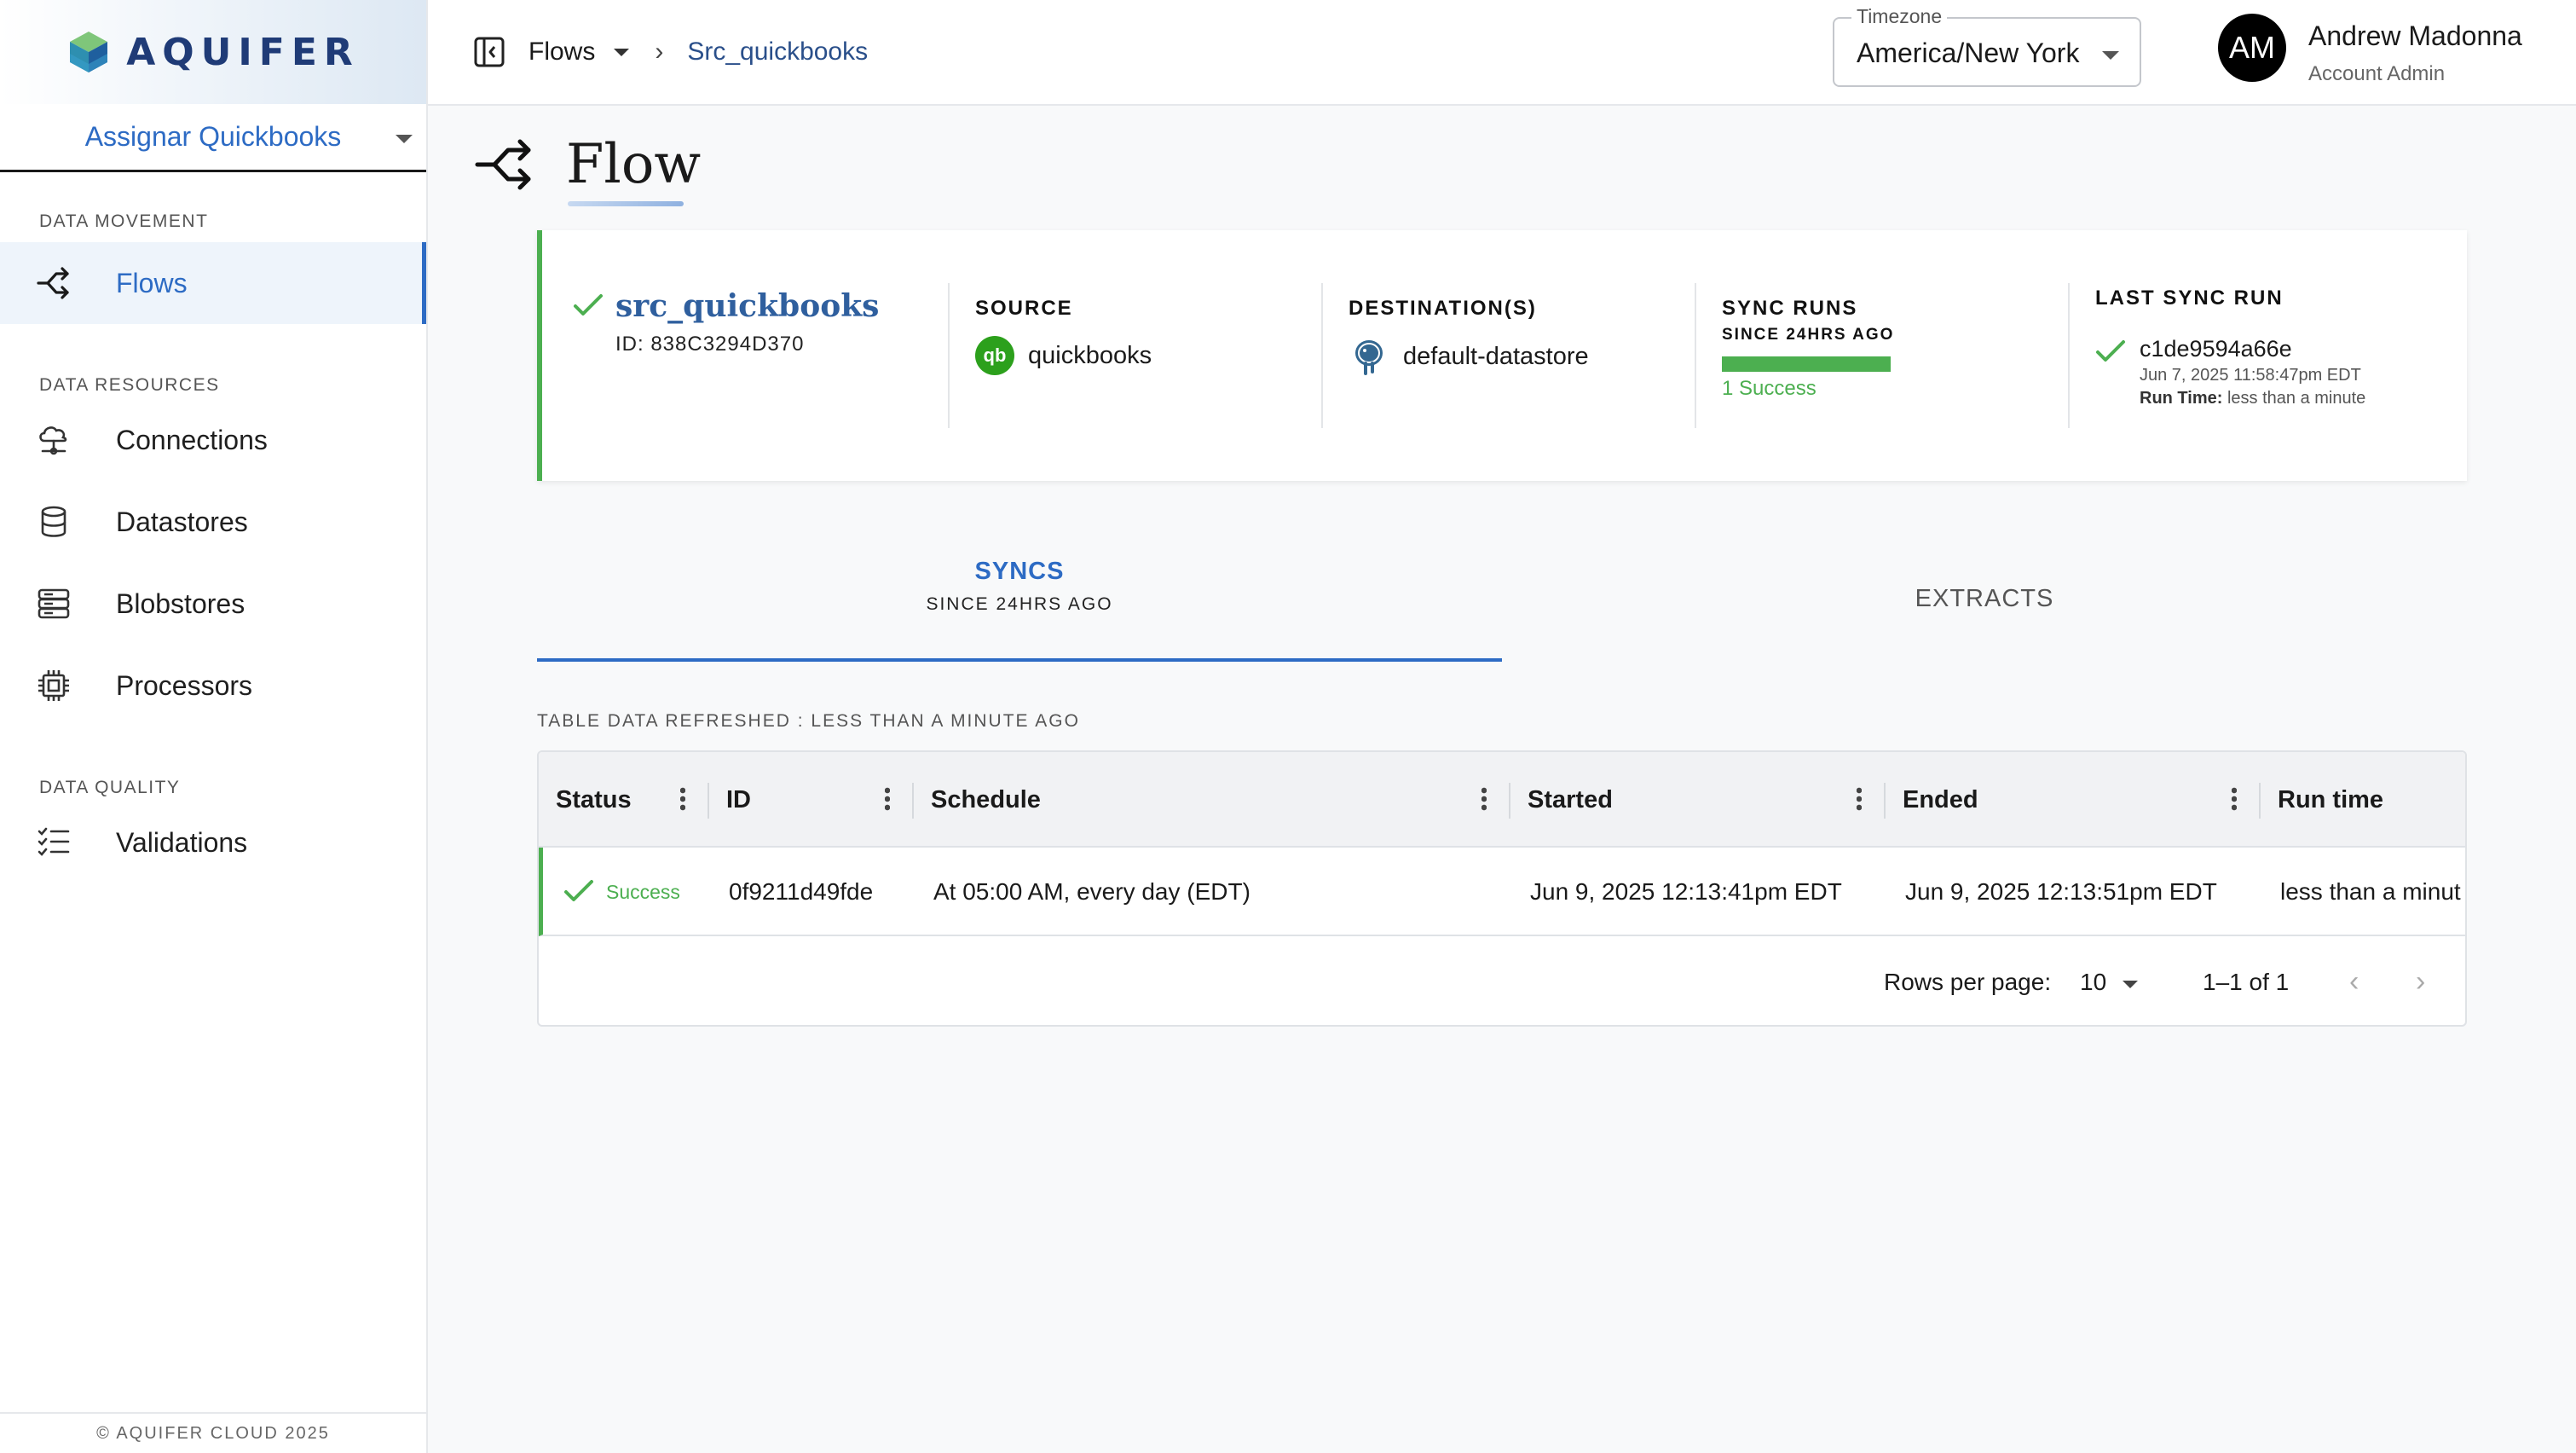 Image resolution: width=2576 pixels, height=1453 pixels. I want to click on column-header-schedule: Schedule, so click(1211, 800).